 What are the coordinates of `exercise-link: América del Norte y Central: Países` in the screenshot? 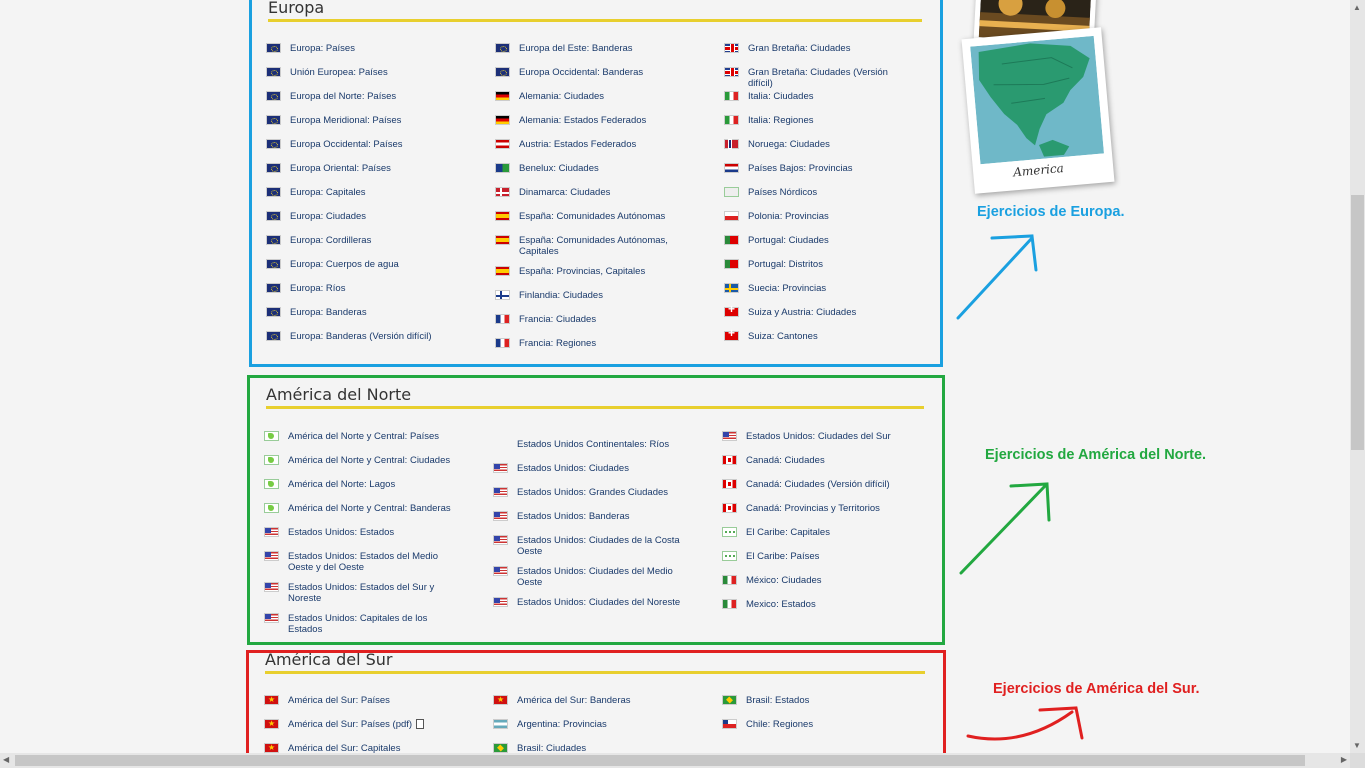 It's located at (359, 436).